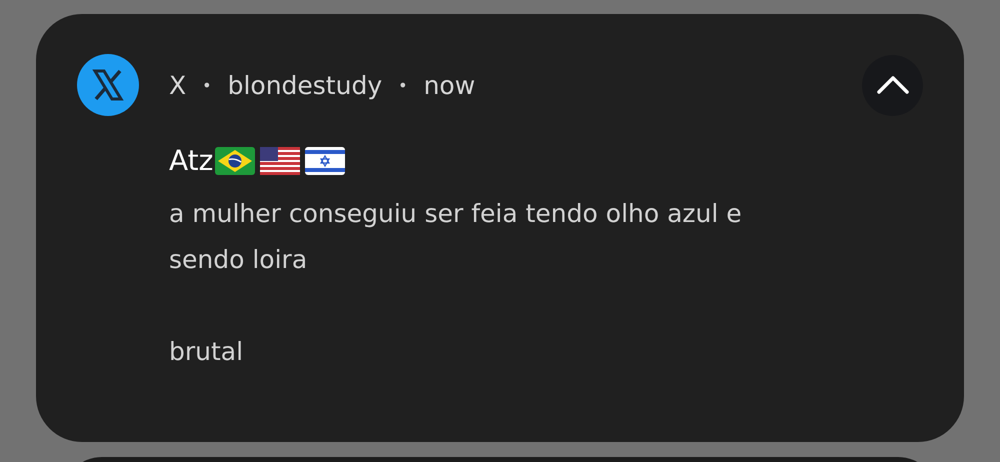  I want to click on app-name: X, so click(177, 85).